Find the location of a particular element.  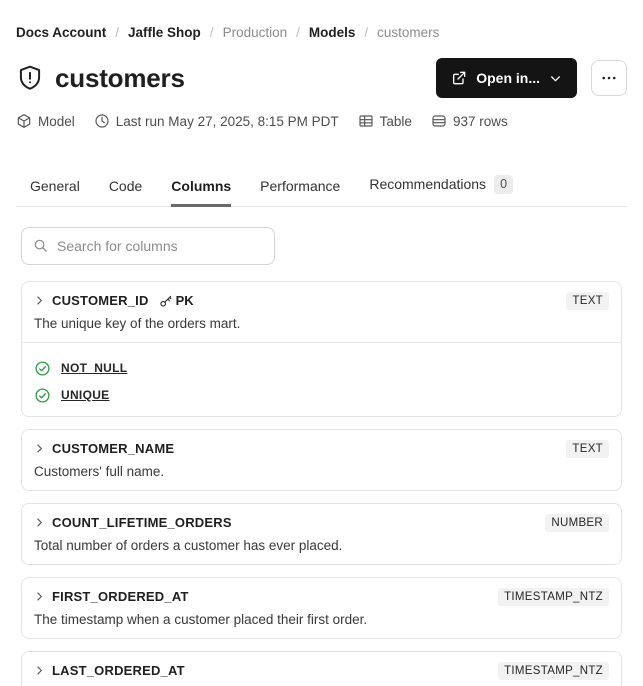

tab-label: Performance is located at coordinates (300, 185).